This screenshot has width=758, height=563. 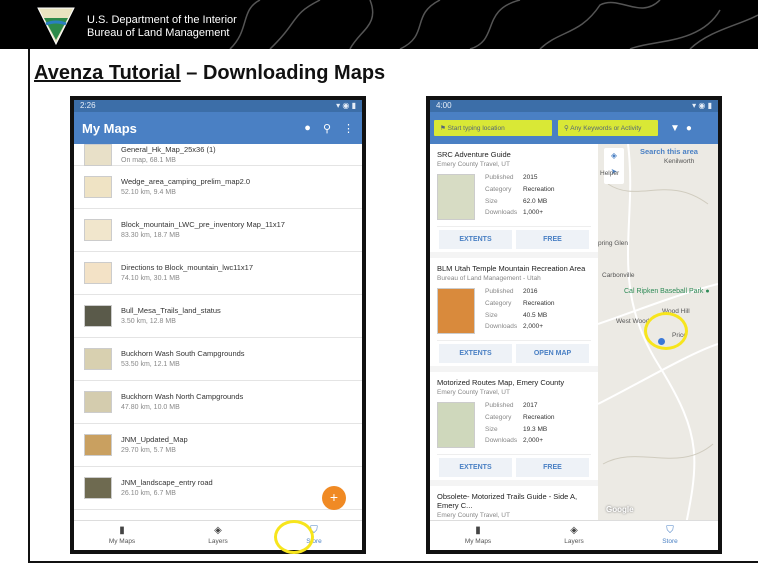 I want to click on keyword-placeholder: Any Keywords or Activity, so click(x=606, y=128).